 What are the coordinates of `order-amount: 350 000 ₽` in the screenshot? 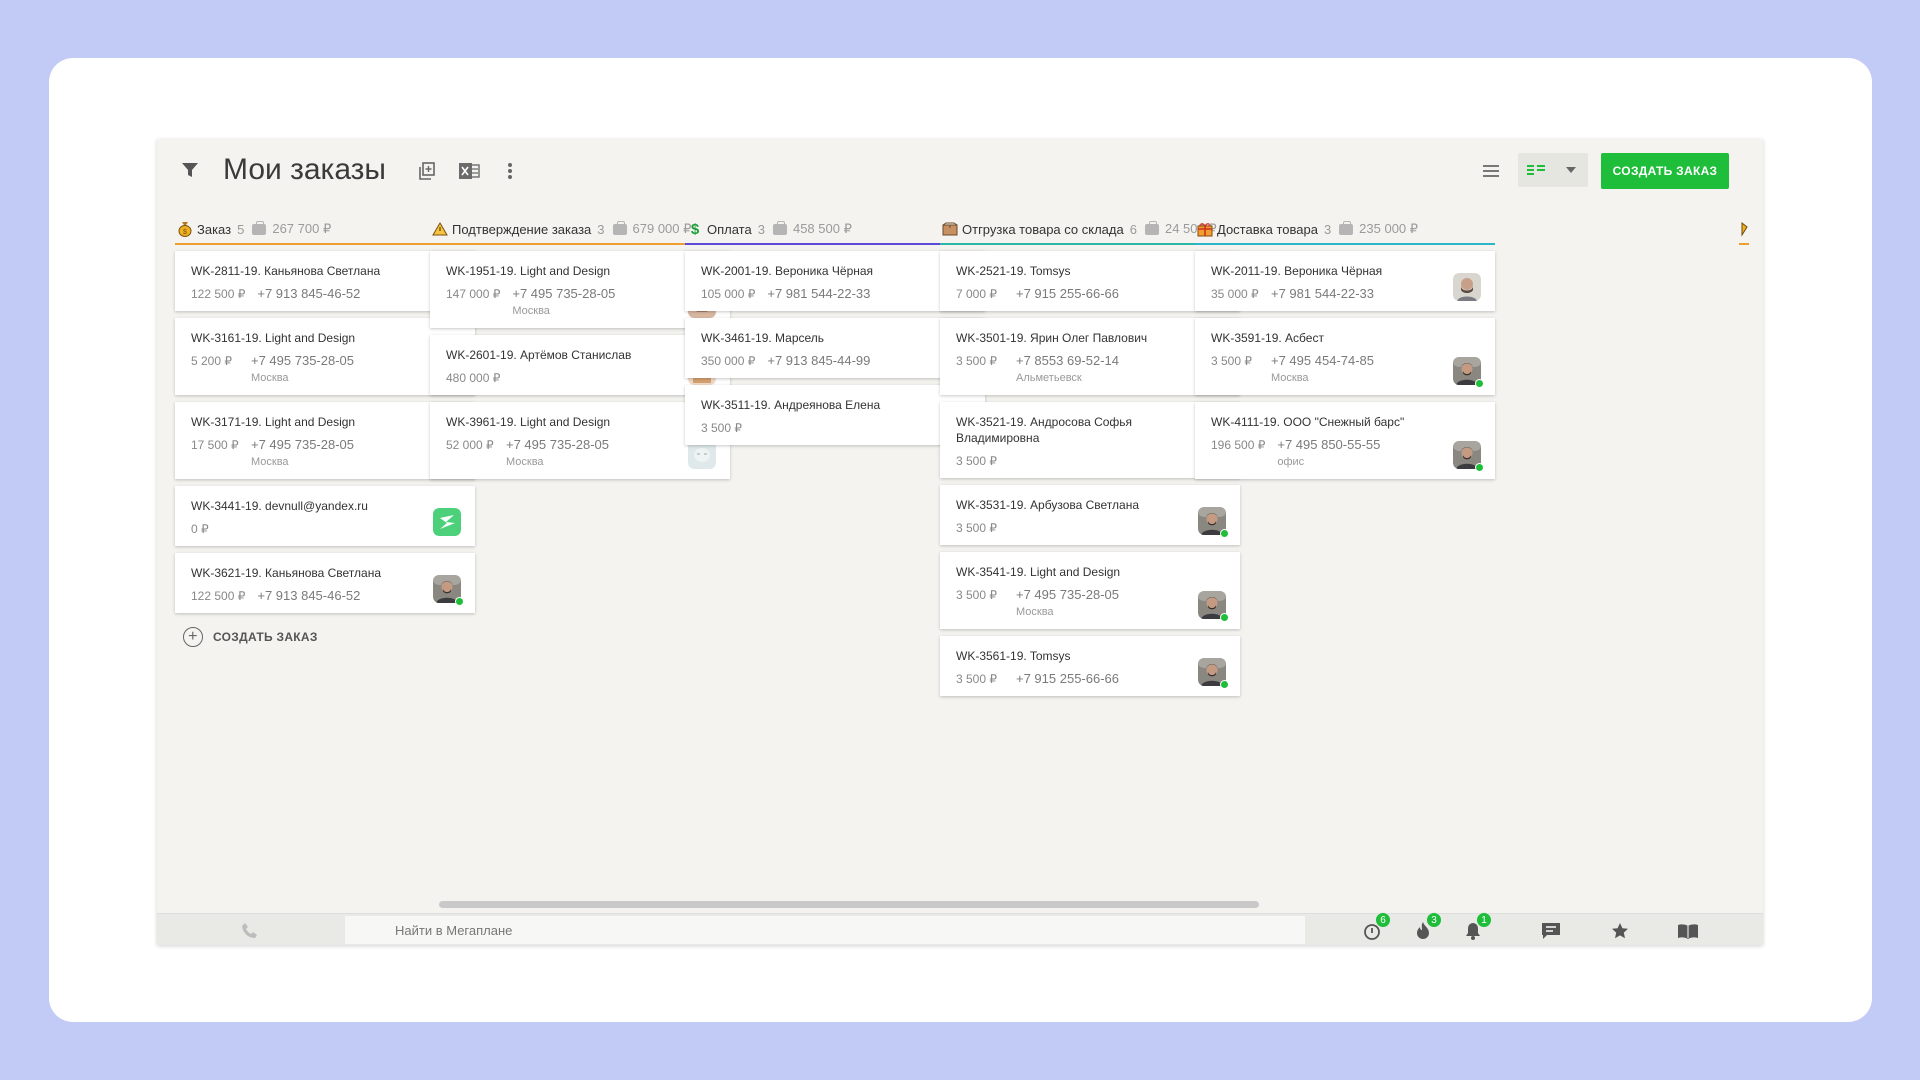 It's located at (728, 361).